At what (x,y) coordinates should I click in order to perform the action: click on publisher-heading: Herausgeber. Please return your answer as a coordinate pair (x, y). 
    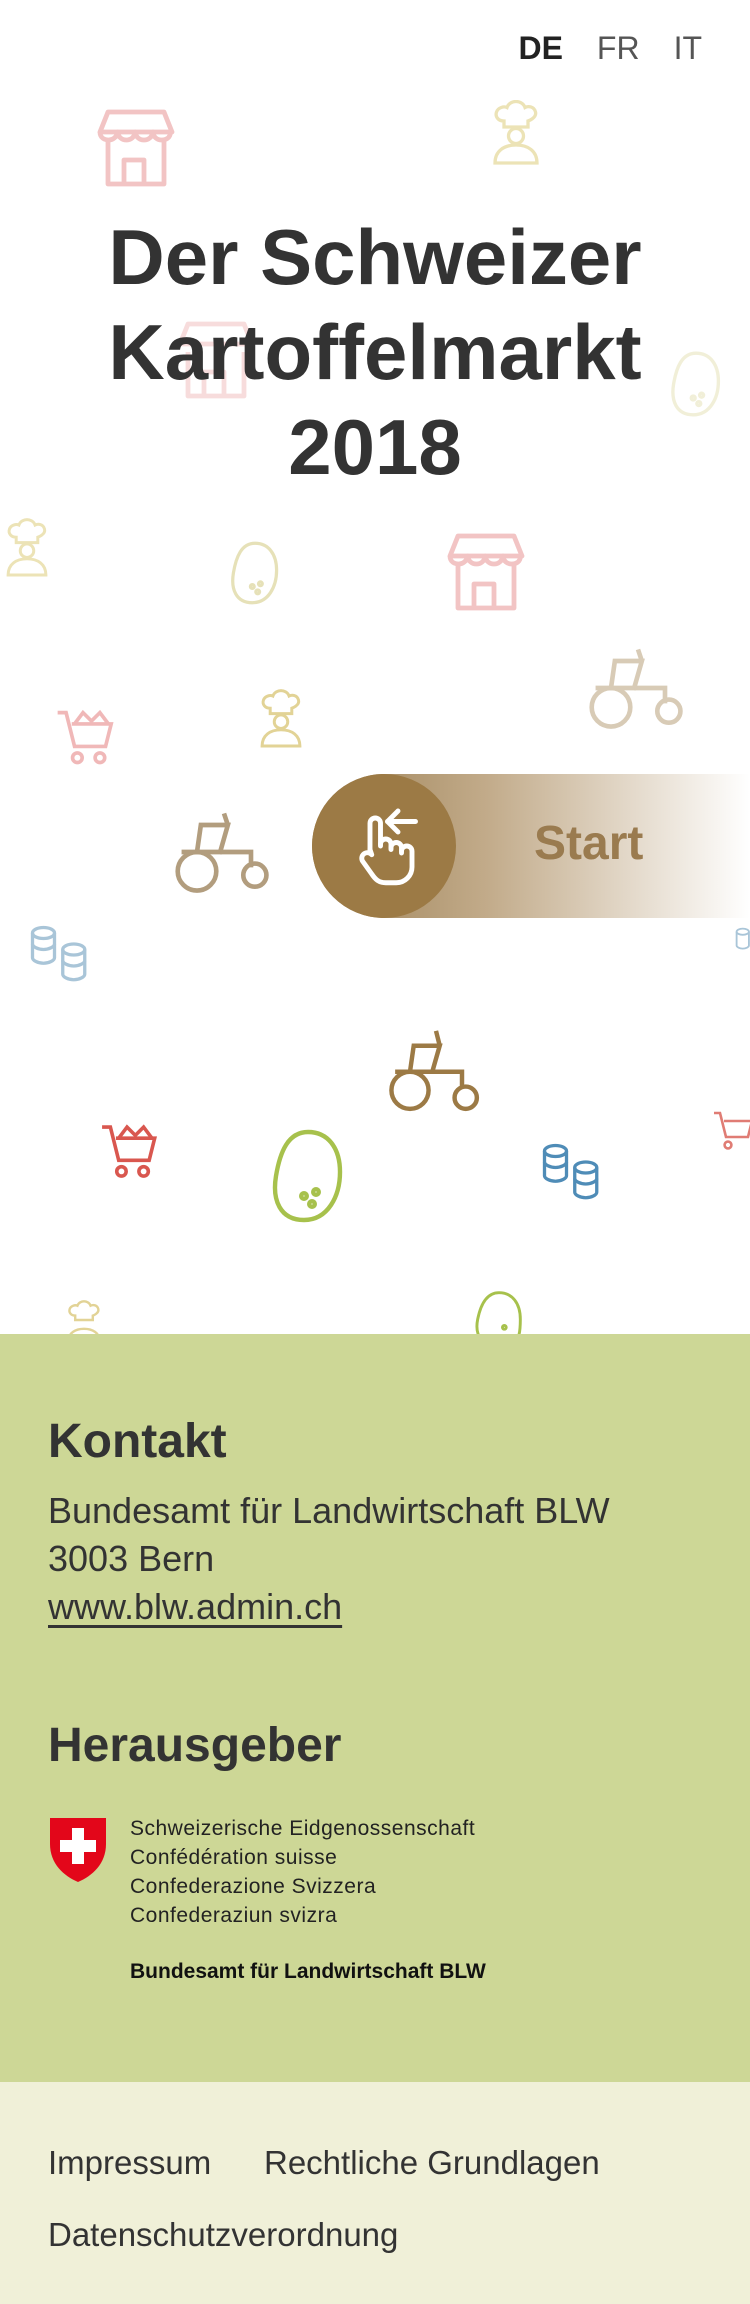
    Looking at the image, I should click on (195, 1745).